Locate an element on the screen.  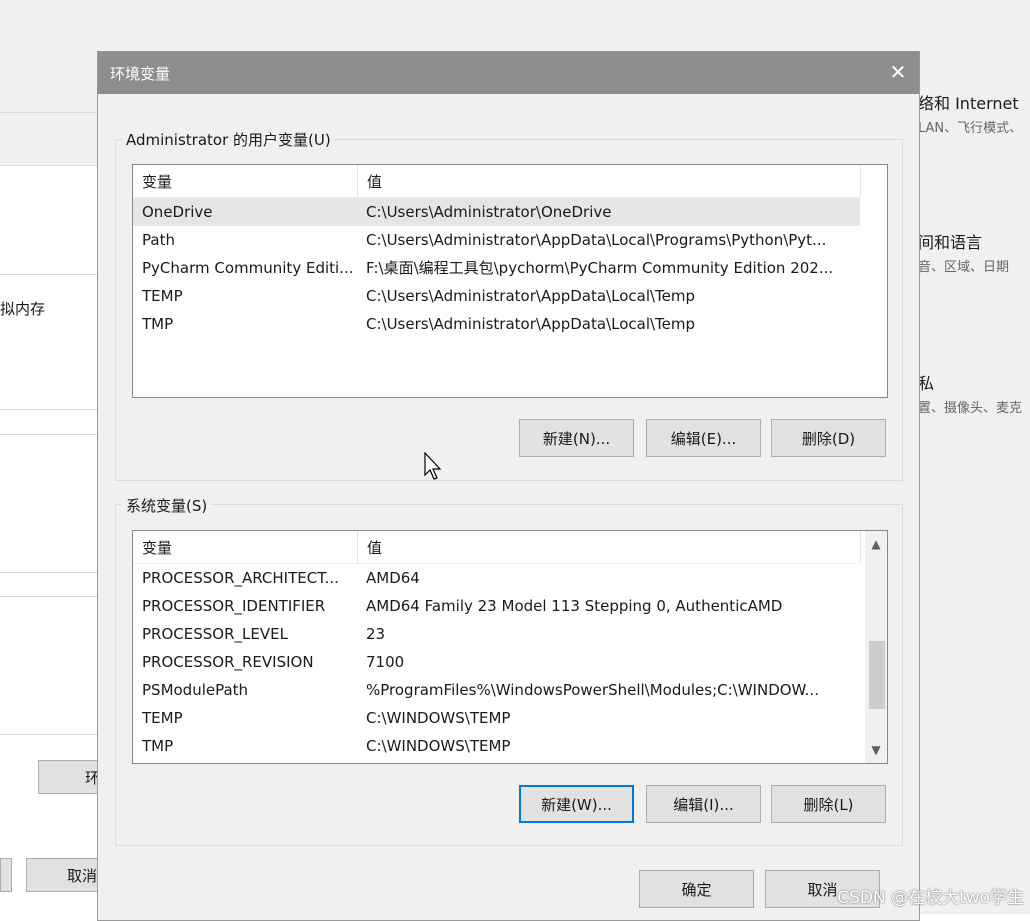
scroll-up-icon: ▲ is located at coordinates (876, 544).